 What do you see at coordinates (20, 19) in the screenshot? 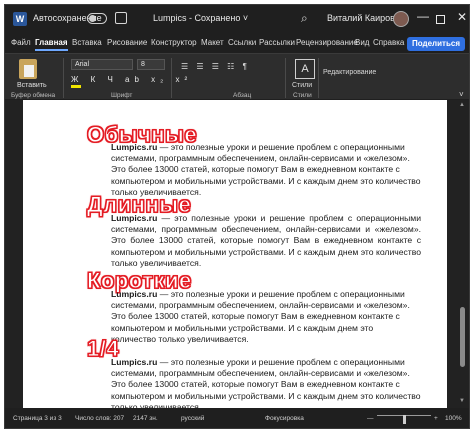
I see `word-logo-icon: W` at bounding box center [20, 19].